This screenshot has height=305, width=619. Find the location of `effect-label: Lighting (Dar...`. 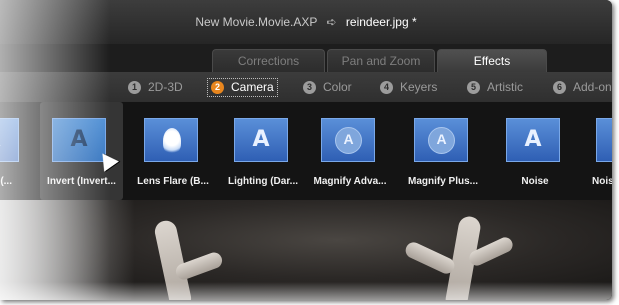

effect-label: Lighting (Dar... is located at coordinates (263, 181).